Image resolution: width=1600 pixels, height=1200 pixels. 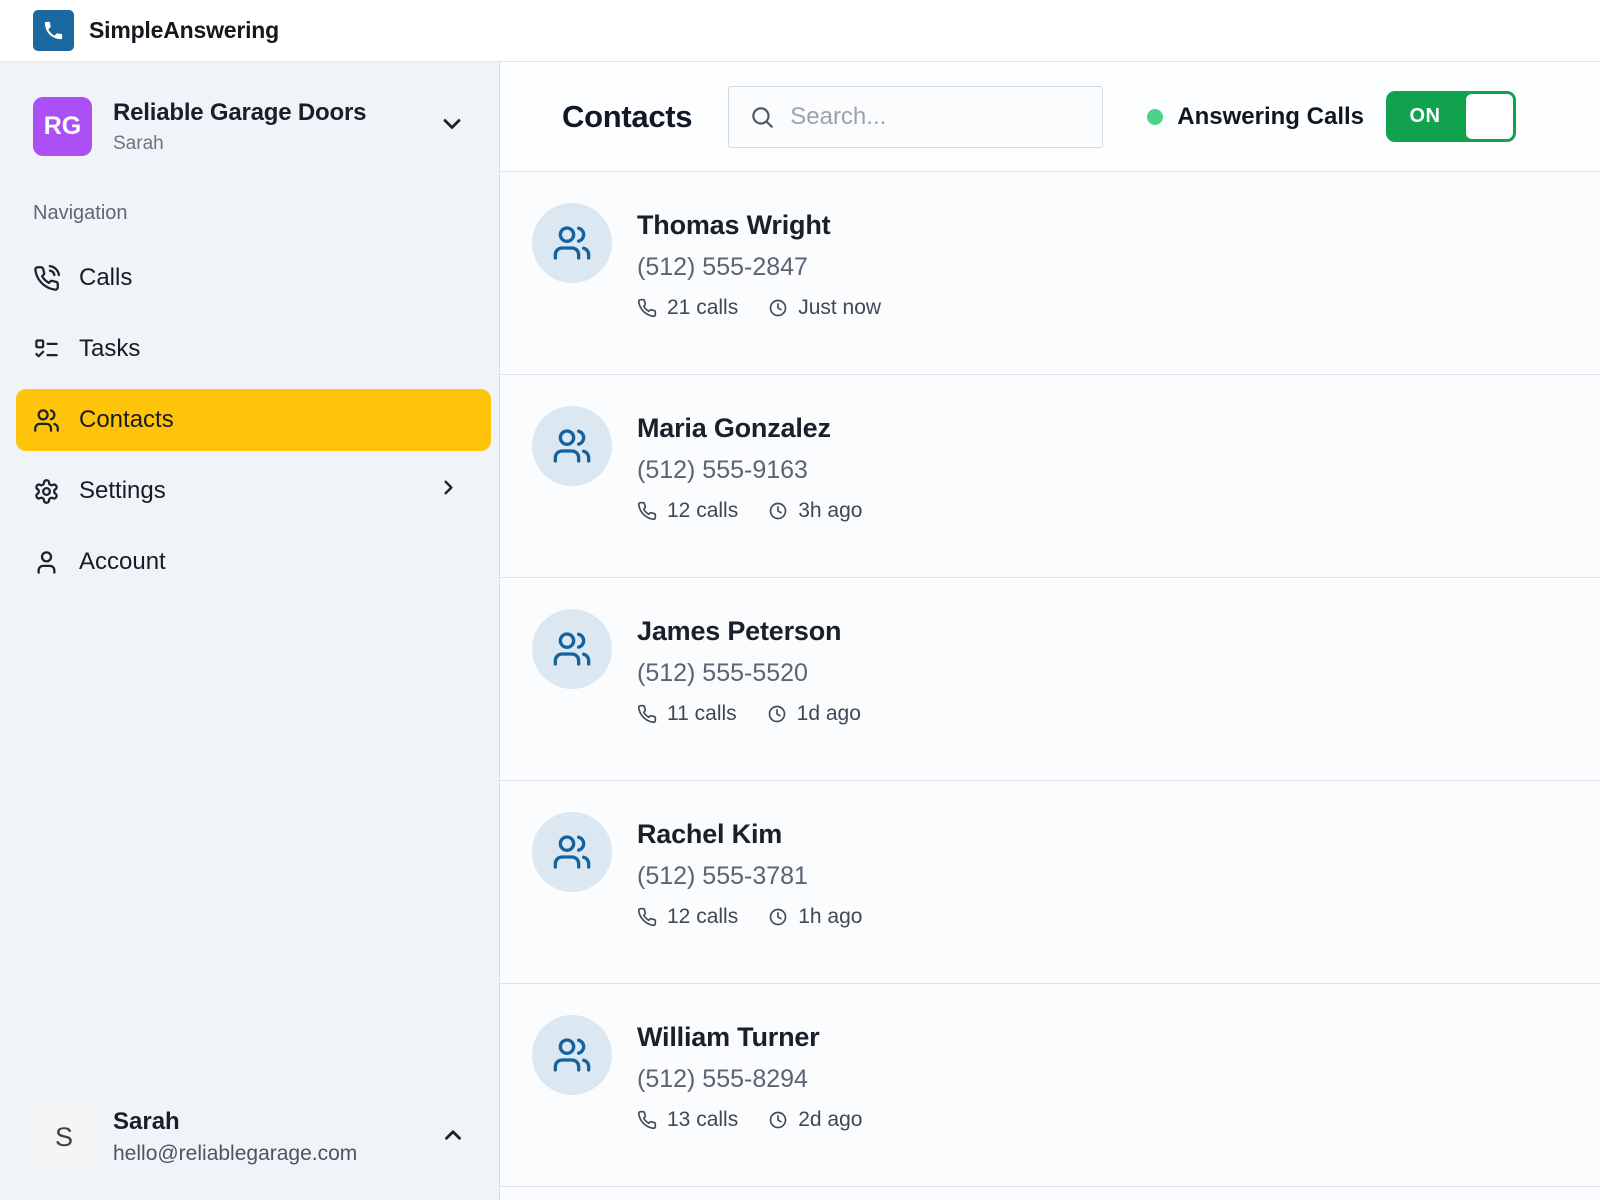 I want to click on sidebar-item-tasks: Tasks, so click(x=253, y=349).